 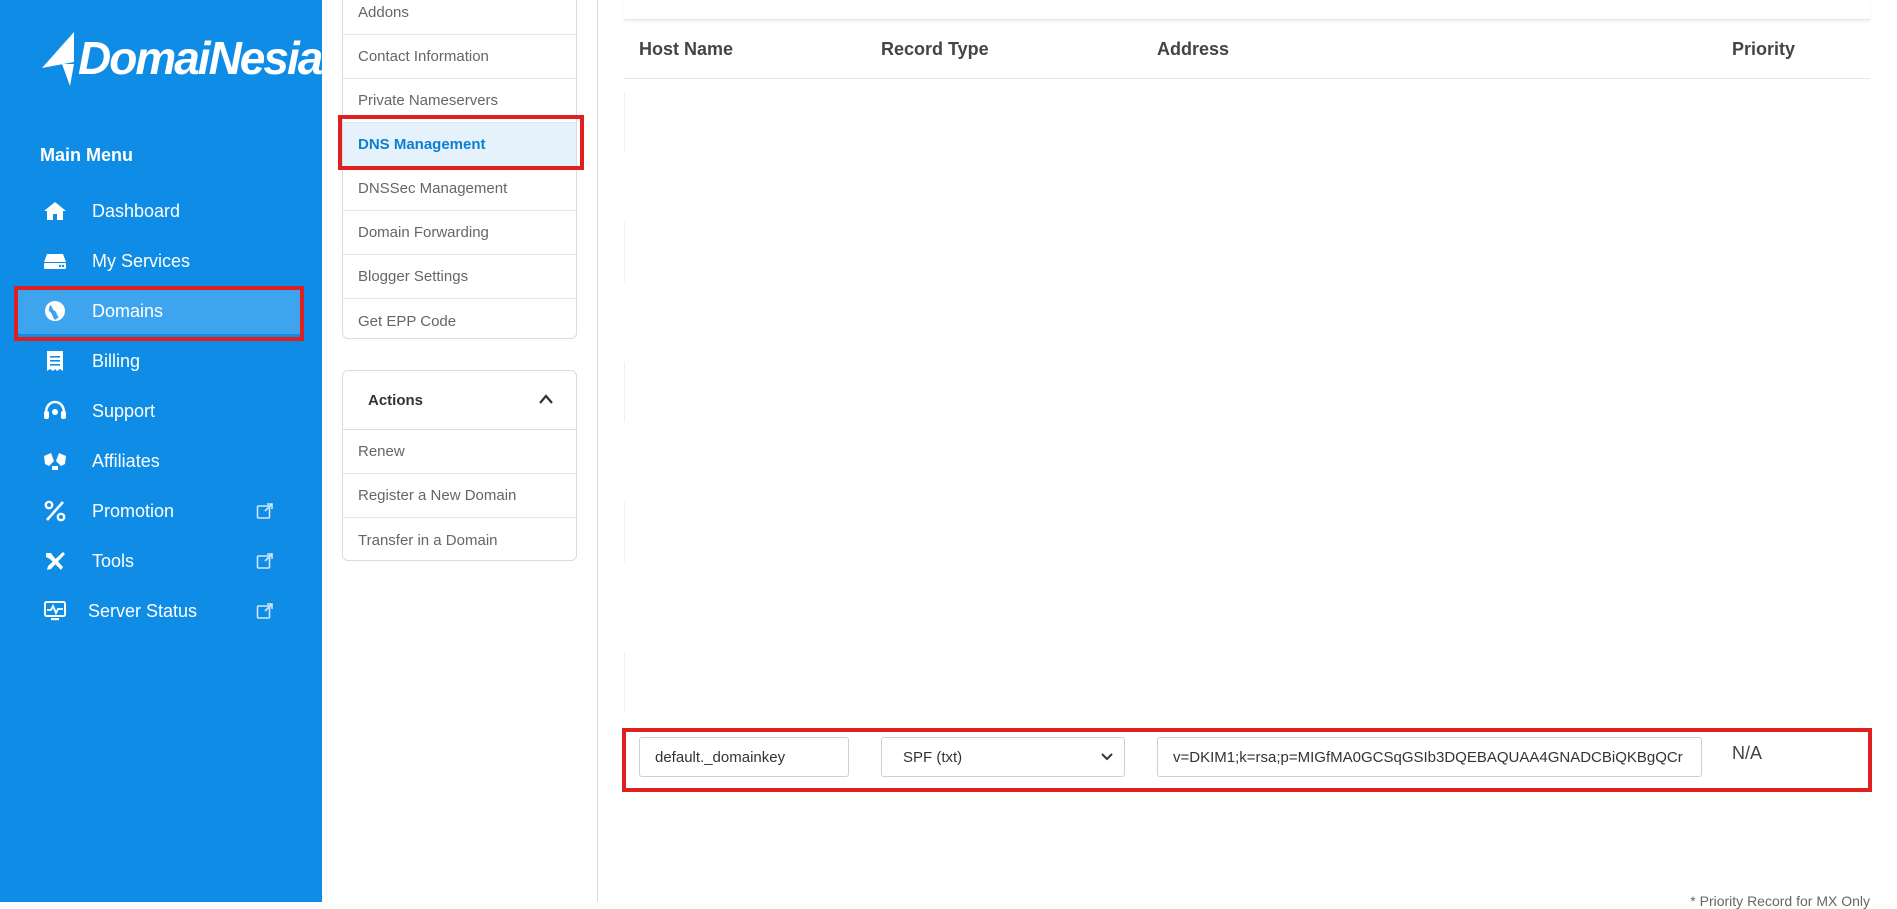 I want to click on sidebar-item-label: Affiliates, so click(x=126, y=460).